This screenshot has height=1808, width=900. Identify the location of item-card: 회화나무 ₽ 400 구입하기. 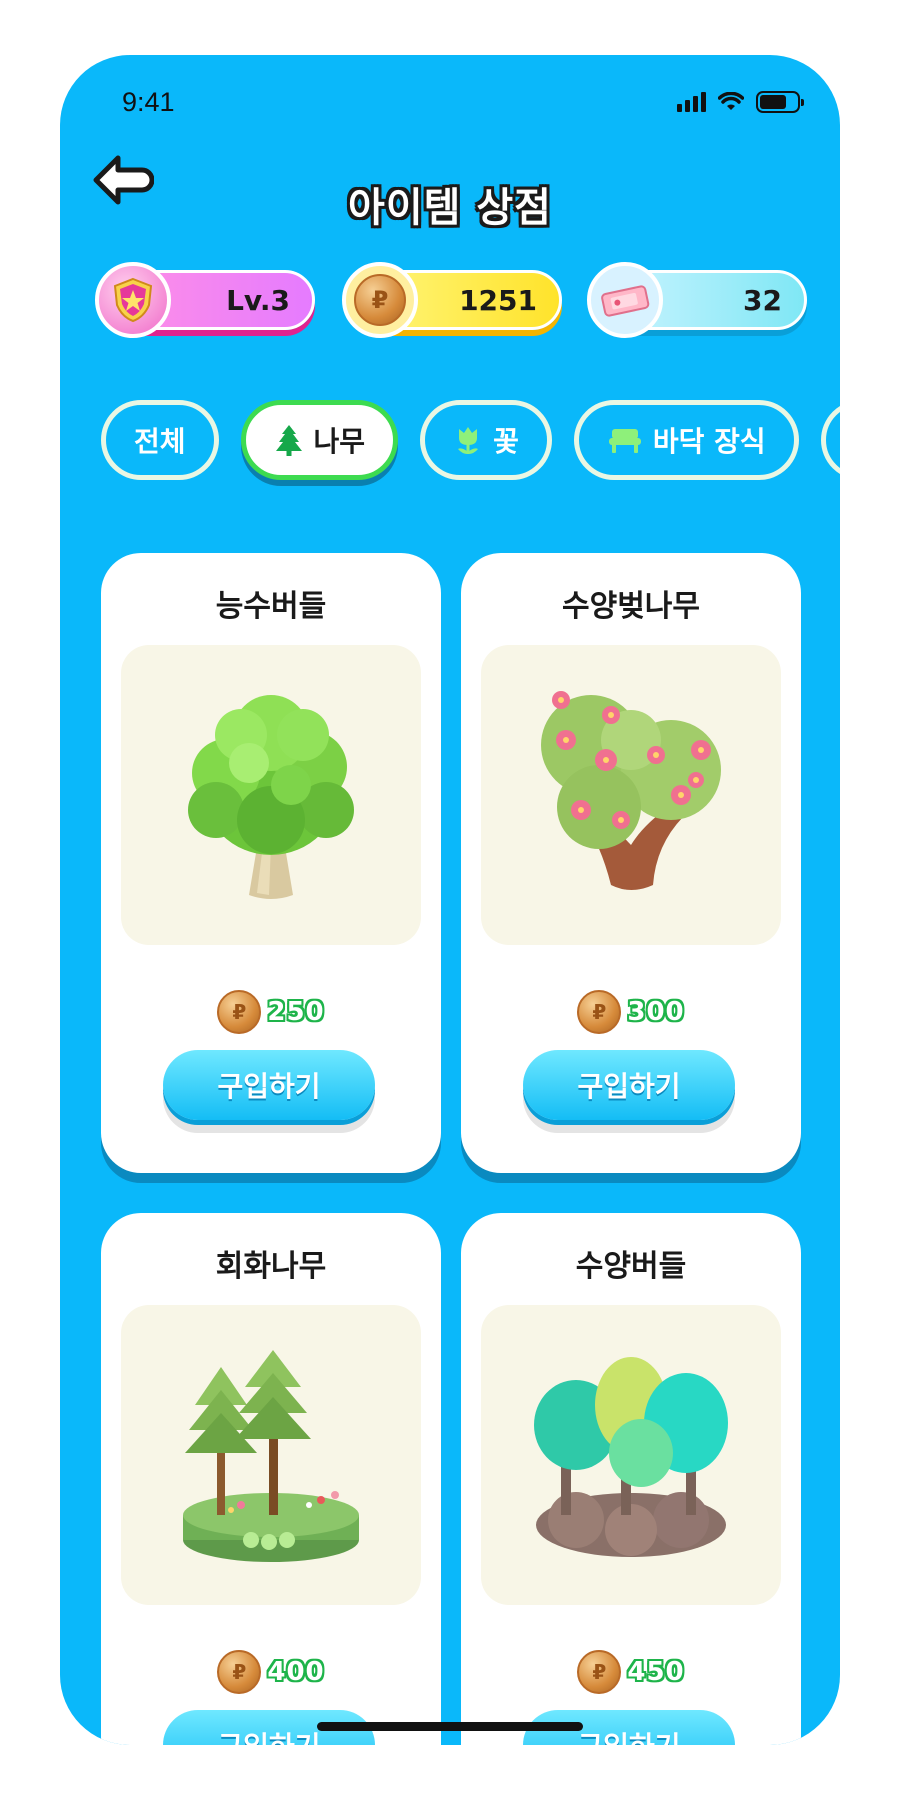
(271, 1479).